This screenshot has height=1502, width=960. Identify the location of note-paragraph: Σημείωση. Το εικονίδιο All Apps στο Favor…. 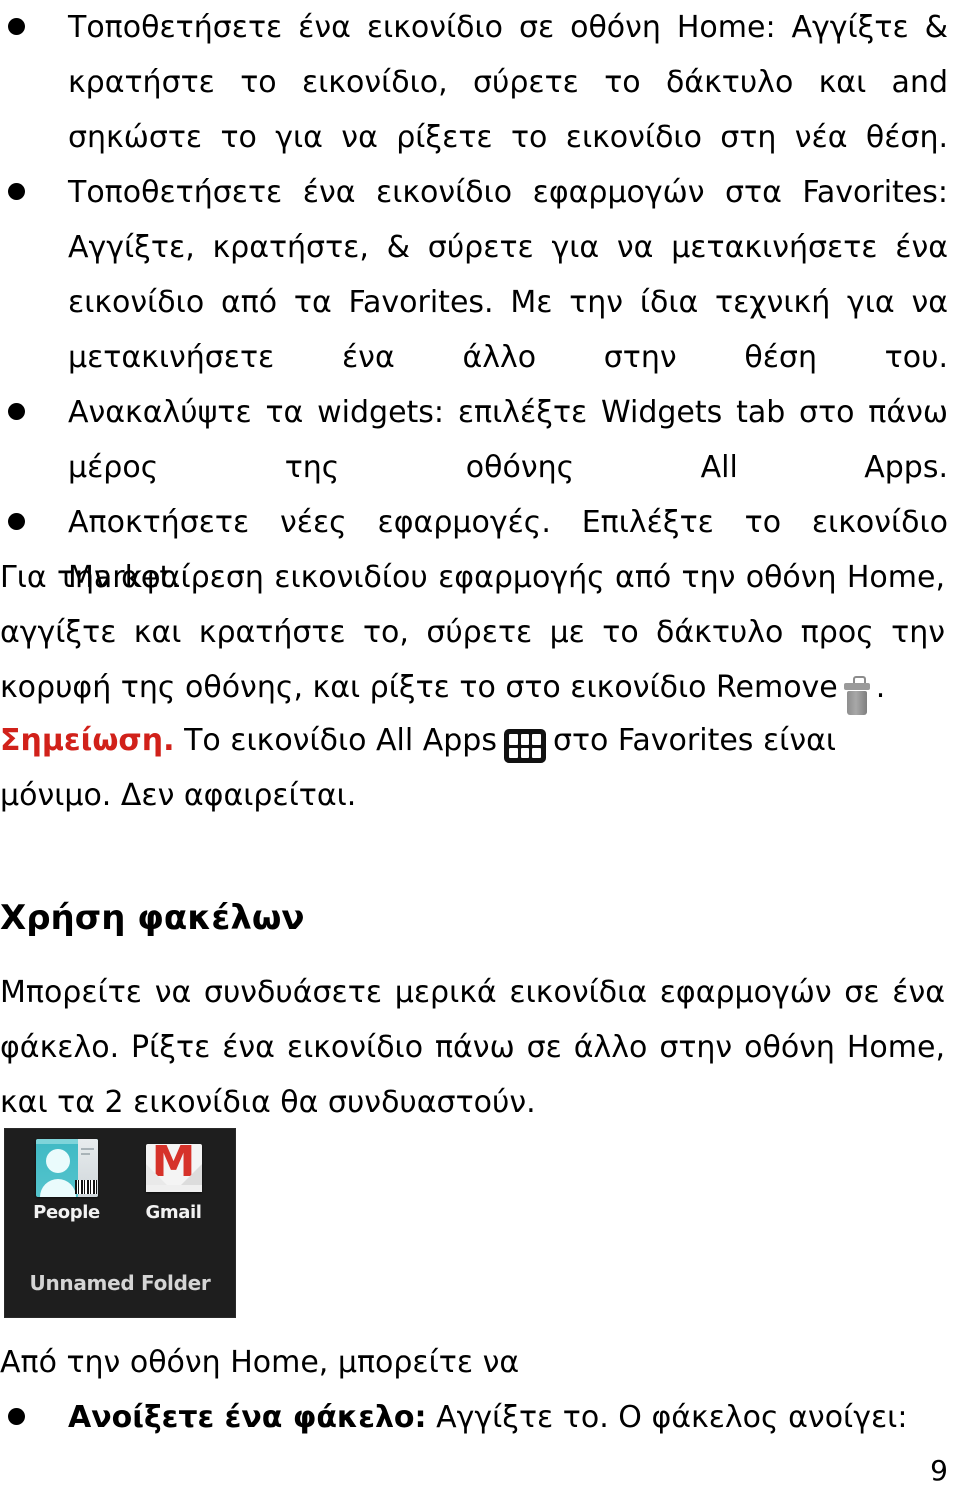
(472, 768).